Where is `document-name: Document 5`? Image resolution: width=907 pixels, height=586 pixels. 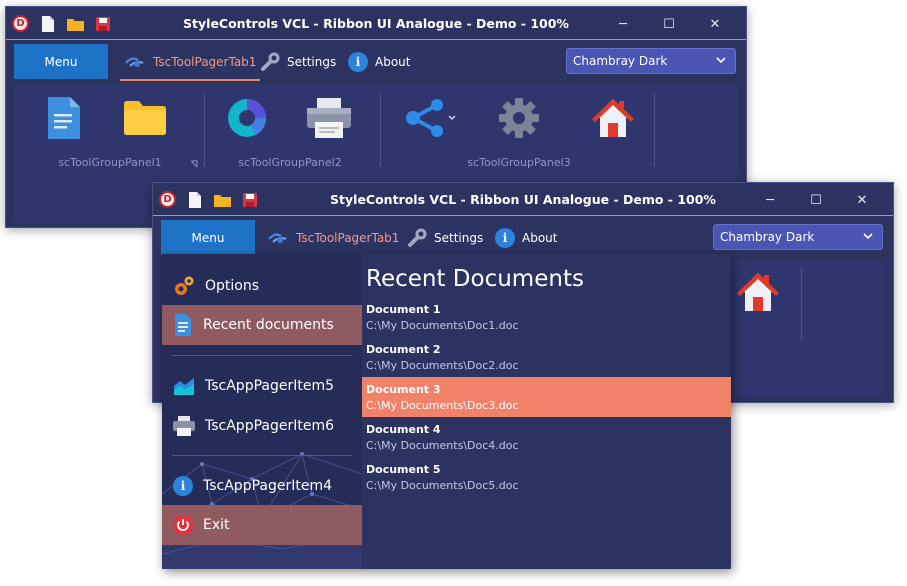 document-name: Document 5 is located at coordinates (403, 469).